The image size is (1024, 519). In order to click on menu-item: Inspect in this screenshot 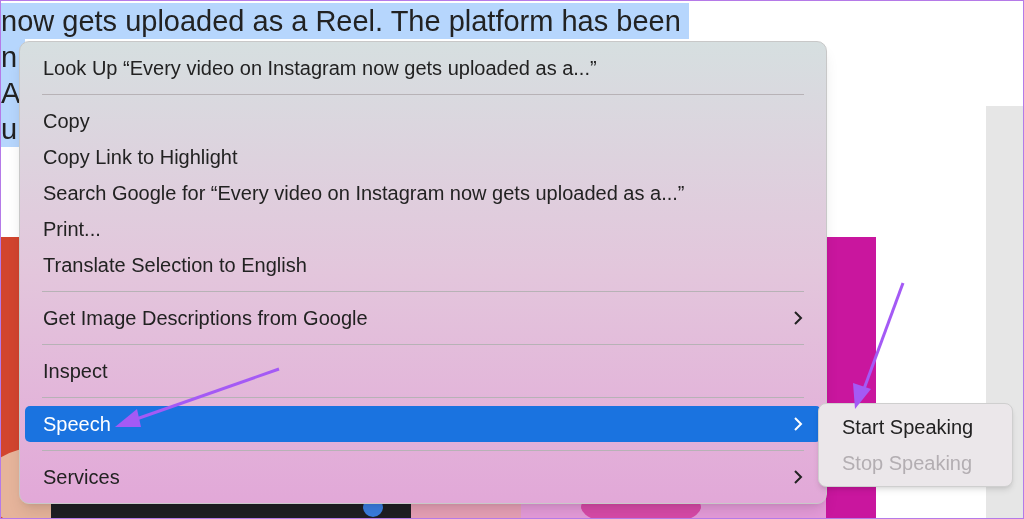, I will do `click(423, 371)`.